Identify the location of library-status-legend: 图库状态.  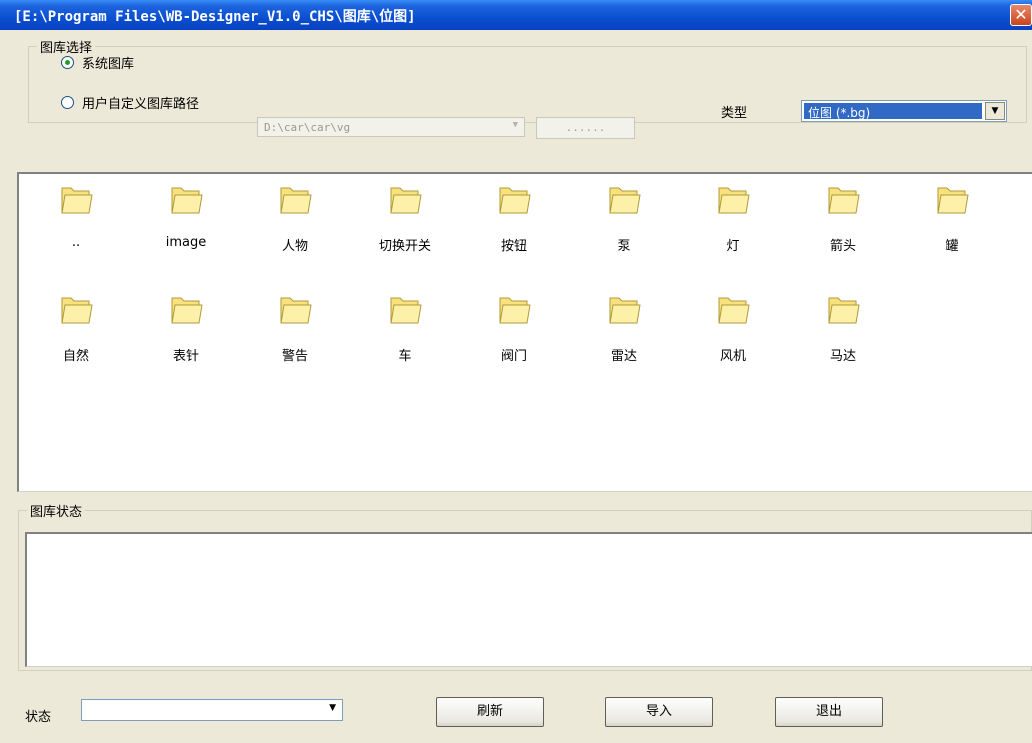
(56, 512).